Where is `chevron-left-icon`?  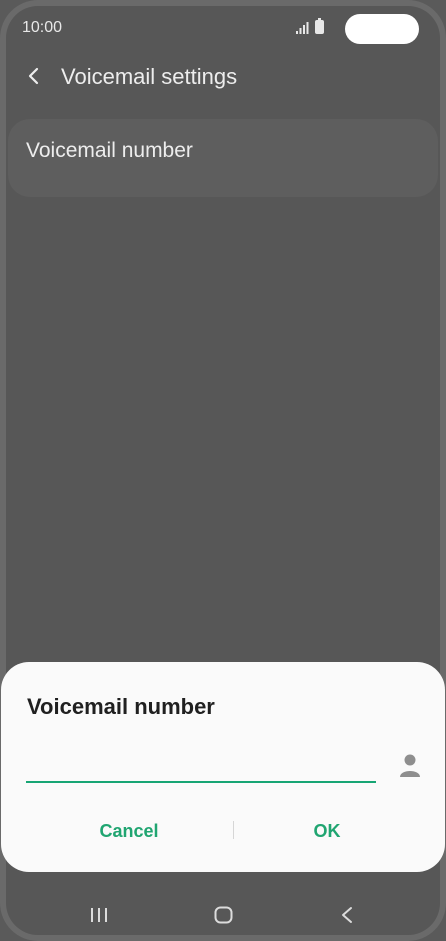
chevron-left-icon is located at coordinates (34, 76).